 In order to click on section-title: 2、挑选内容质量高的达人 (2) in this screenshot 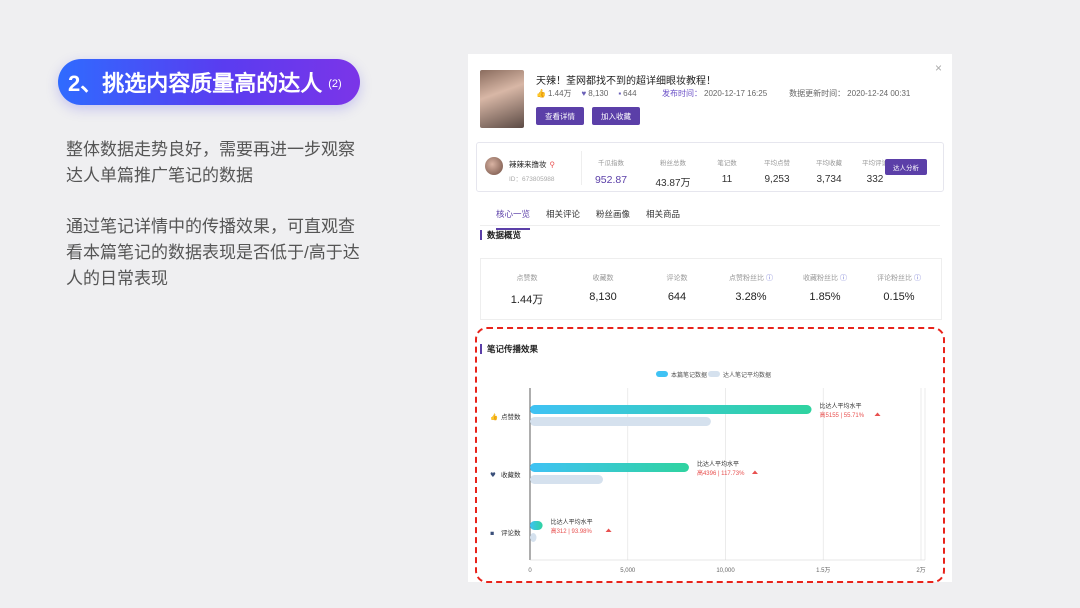, I will do `click(209, 82)`.